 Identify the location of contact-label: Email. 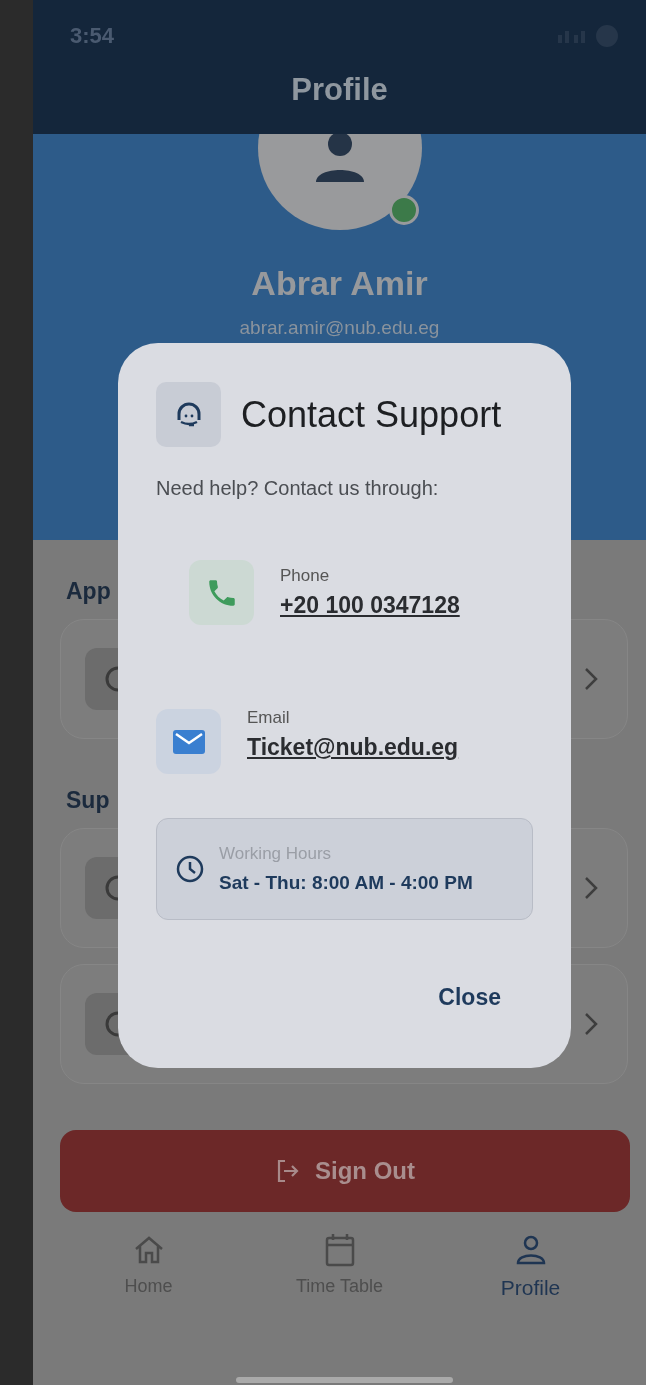
(269, 718).